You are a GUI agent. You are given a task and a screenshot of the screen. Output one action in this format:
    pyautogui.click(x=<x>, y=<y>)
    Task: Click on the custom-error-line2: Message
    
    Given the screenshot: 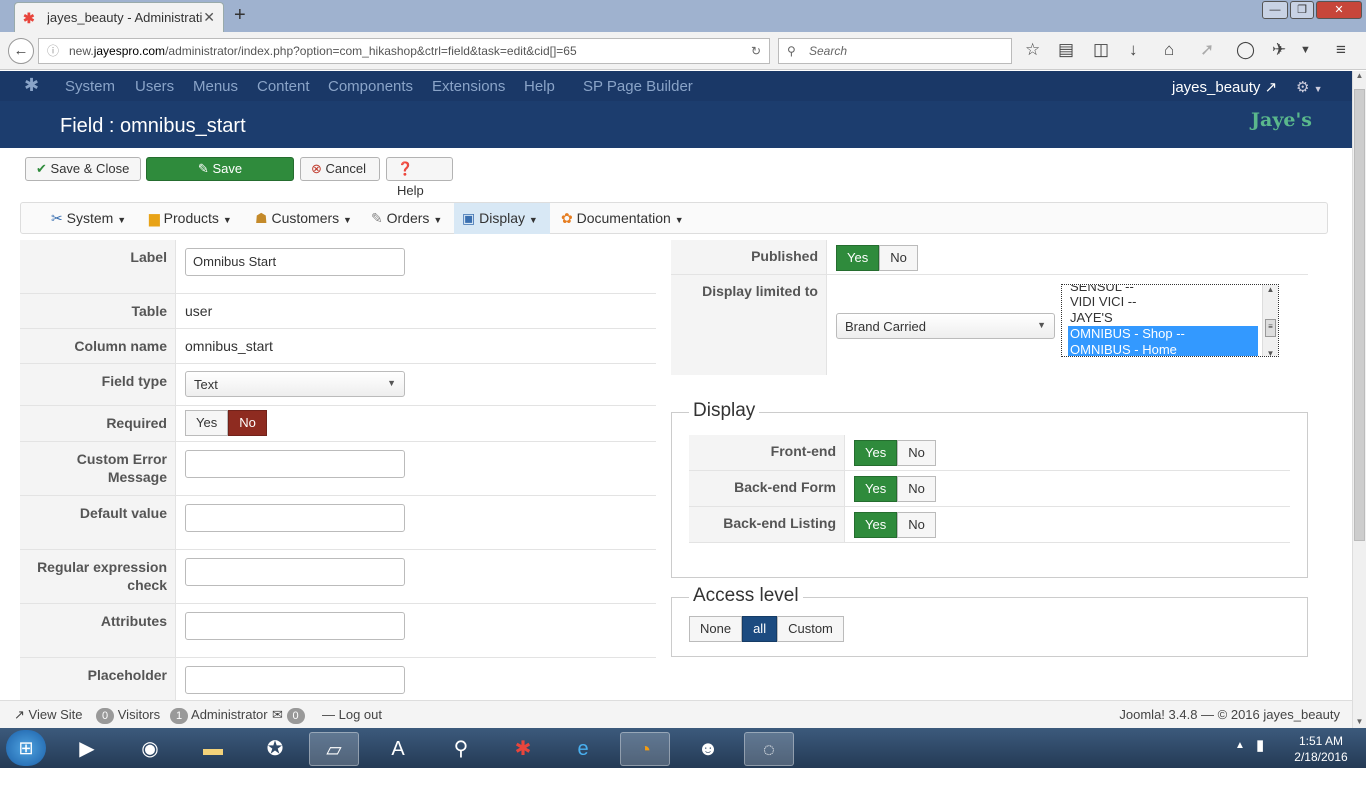 What is the action you would take?
    pyautogui.click(x=137, y=477)
    